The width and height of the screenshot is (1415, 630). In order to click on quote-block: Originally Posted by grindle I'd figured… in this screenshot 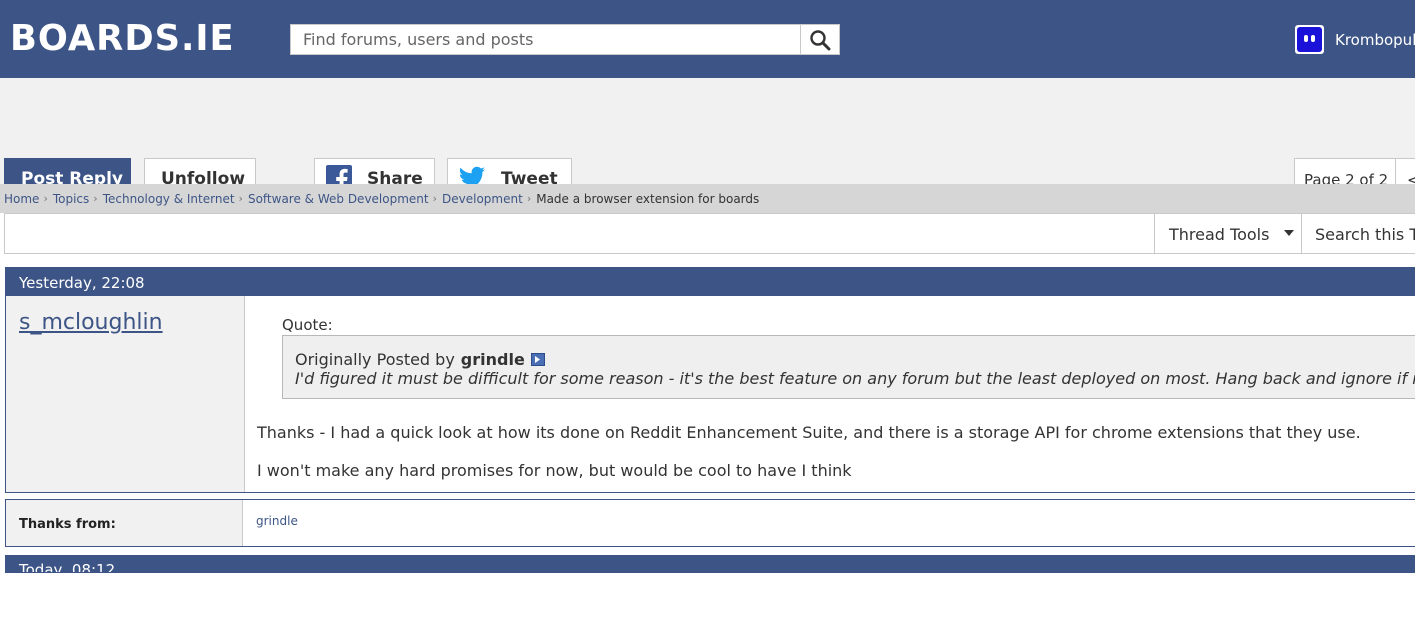, I will do `click(848, 367)`.